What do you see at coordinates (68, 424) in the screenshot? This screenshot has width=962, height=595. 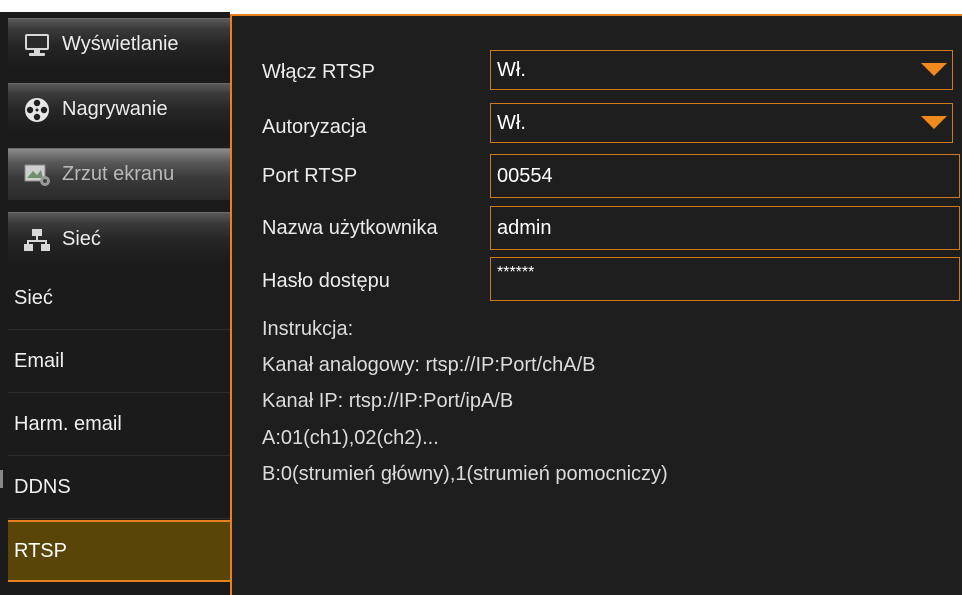 I see `submenu-email-schedule-label: Harm. email` at bounding box center [68, 424].